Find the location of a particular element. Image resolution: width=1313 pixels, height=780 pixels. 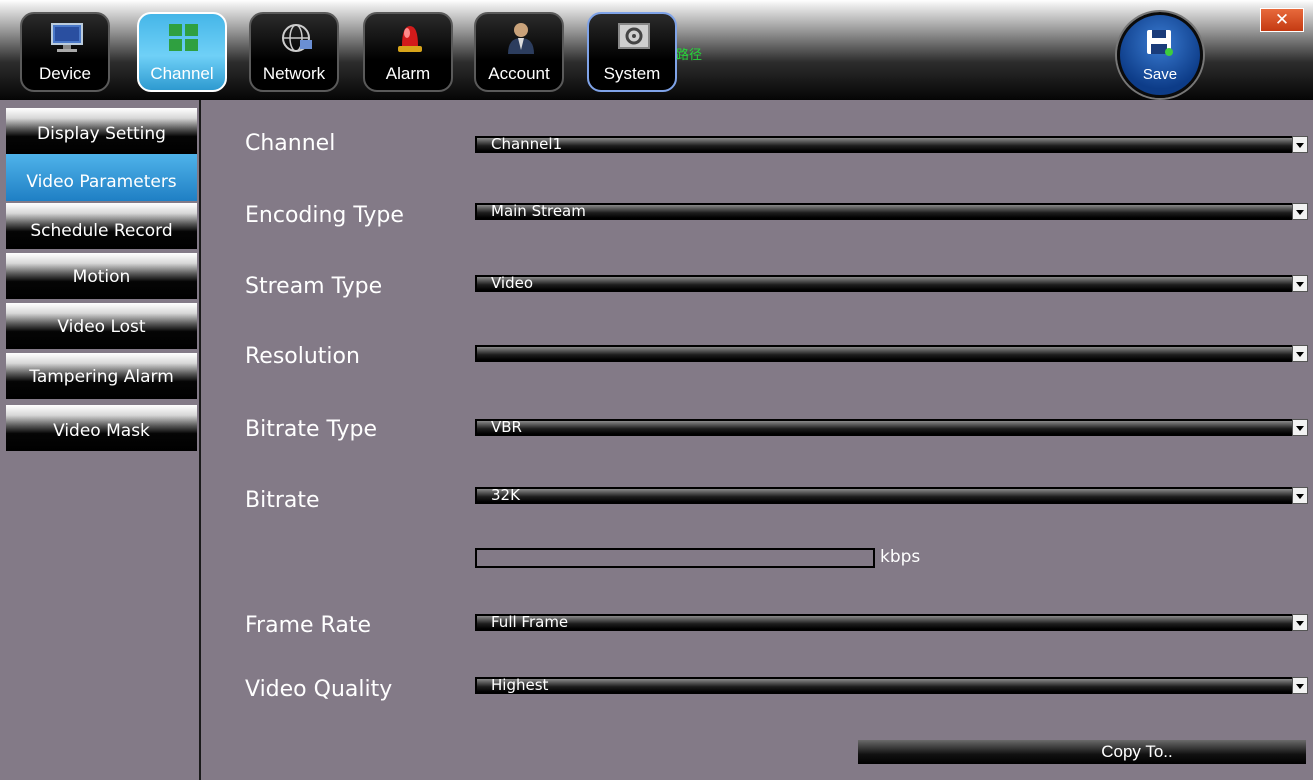

sidebar-item-motion: Motion is located at coordinates (101, 276).